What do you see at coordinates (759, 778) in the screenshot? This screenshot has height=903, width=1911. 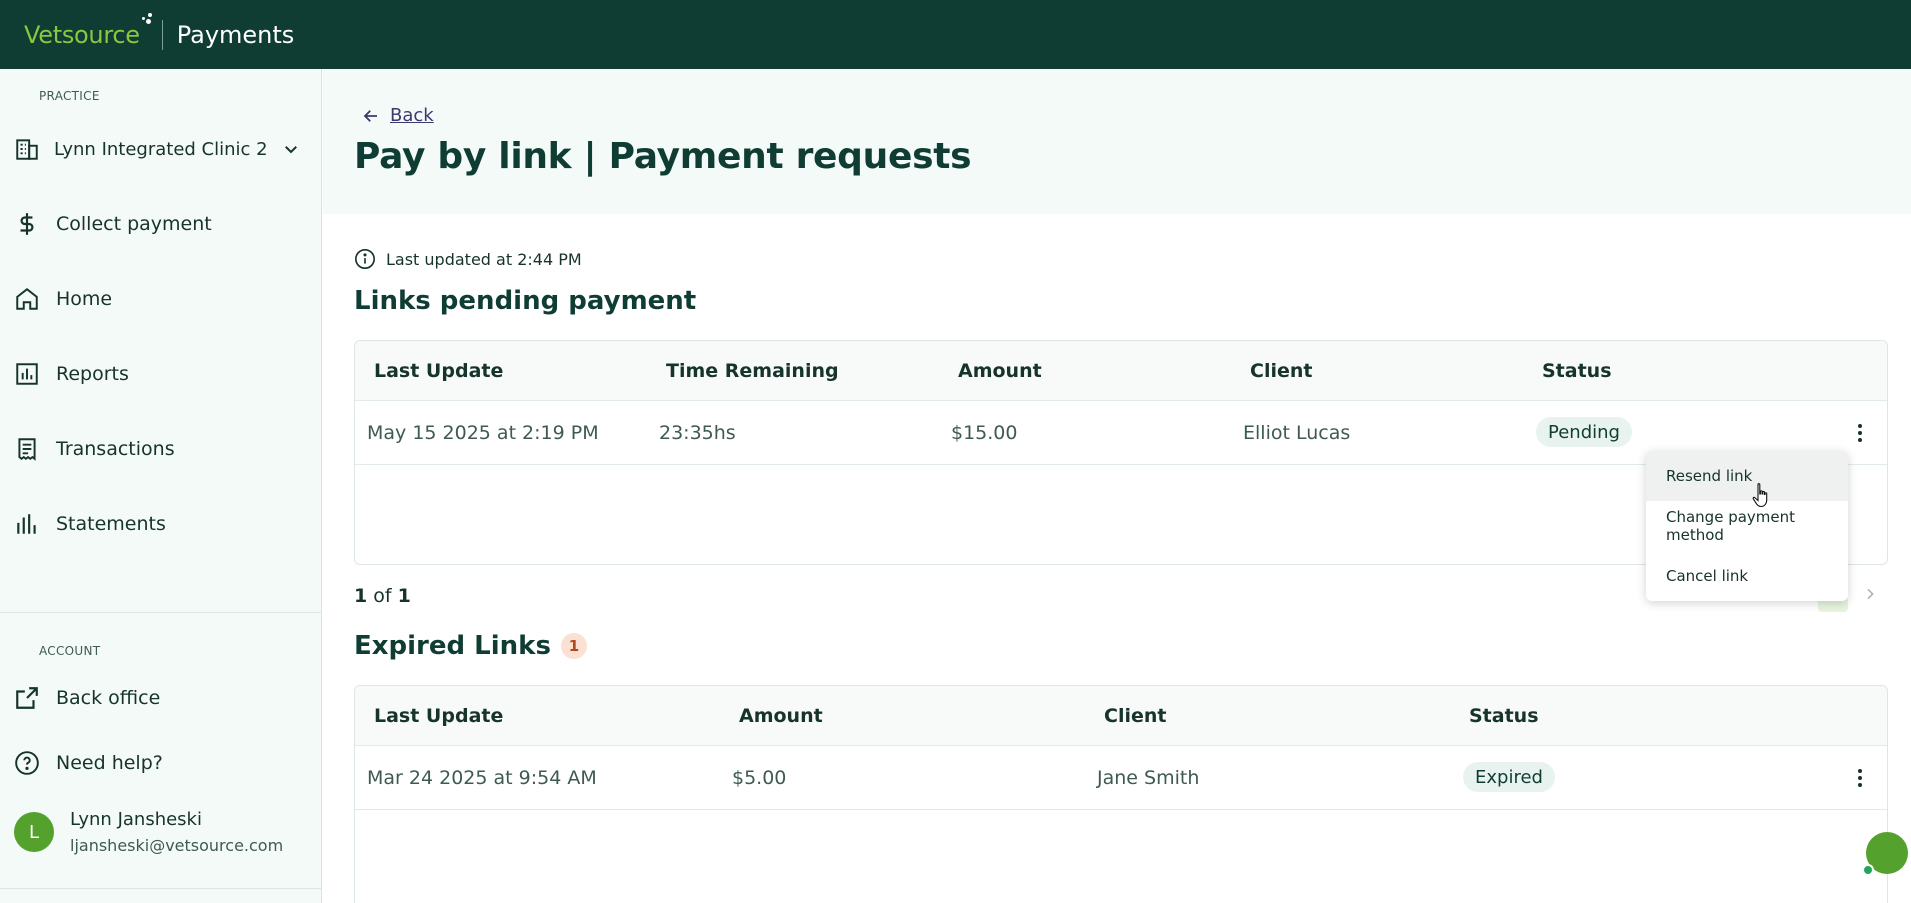 I see `cell-amount: $5.00` at bounding box center [759, 778].